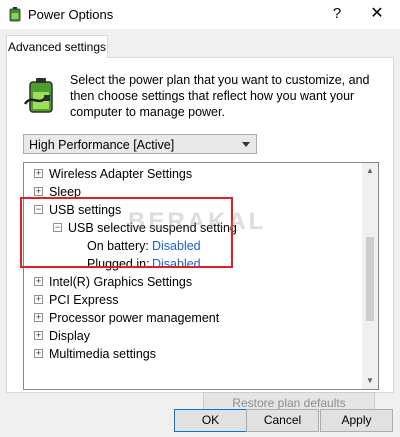  What do you see at coordinates (69, 336) in the screenshot?
I see `tree-row-label: Display` at bounding box center [69, 336].